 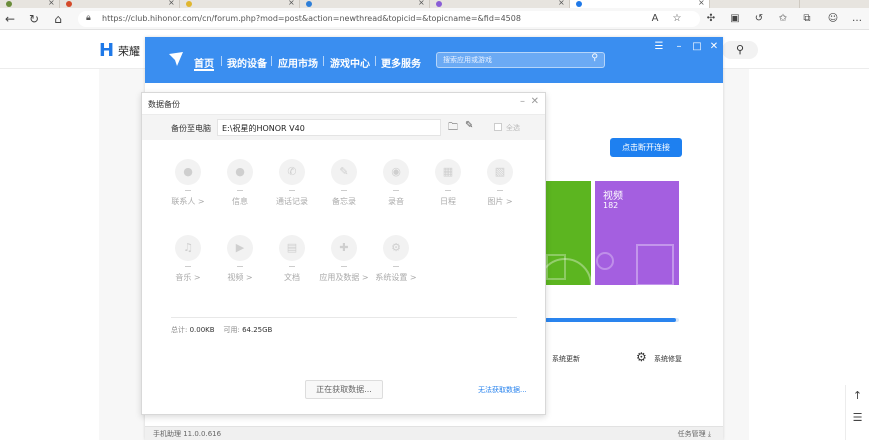 I want to click on page-side-tools: ↑ ☰, so click(x=857, y=412).